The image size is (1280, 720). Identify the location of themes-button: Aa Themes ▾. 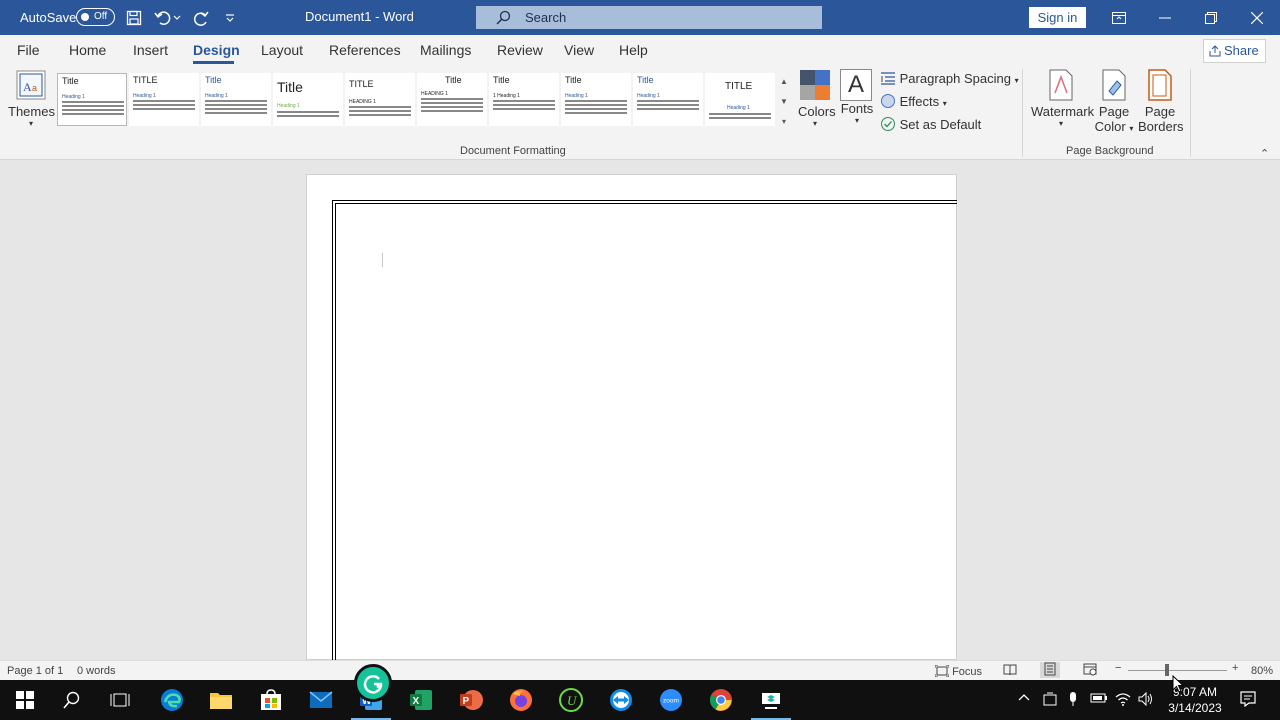
(31, 98).